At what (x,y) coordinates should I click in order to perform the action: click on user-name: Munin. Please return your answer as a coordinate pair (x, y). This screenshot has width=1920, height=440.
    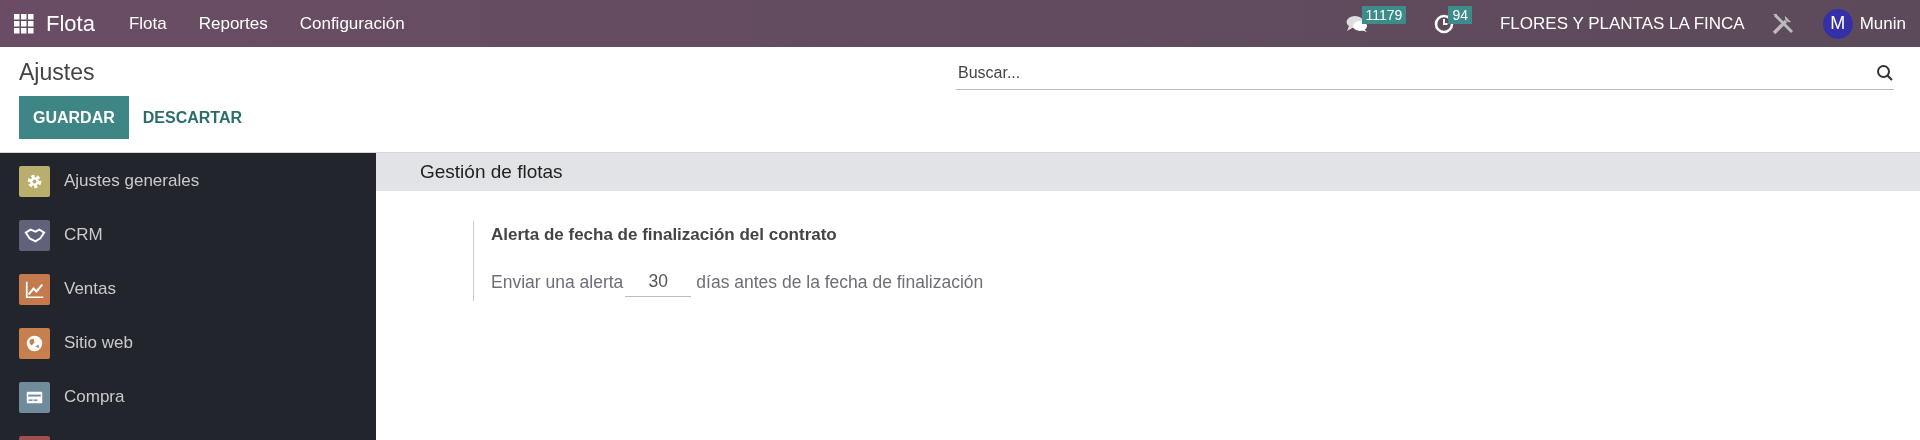
    Looking at the image, I should click on (1882, 23).